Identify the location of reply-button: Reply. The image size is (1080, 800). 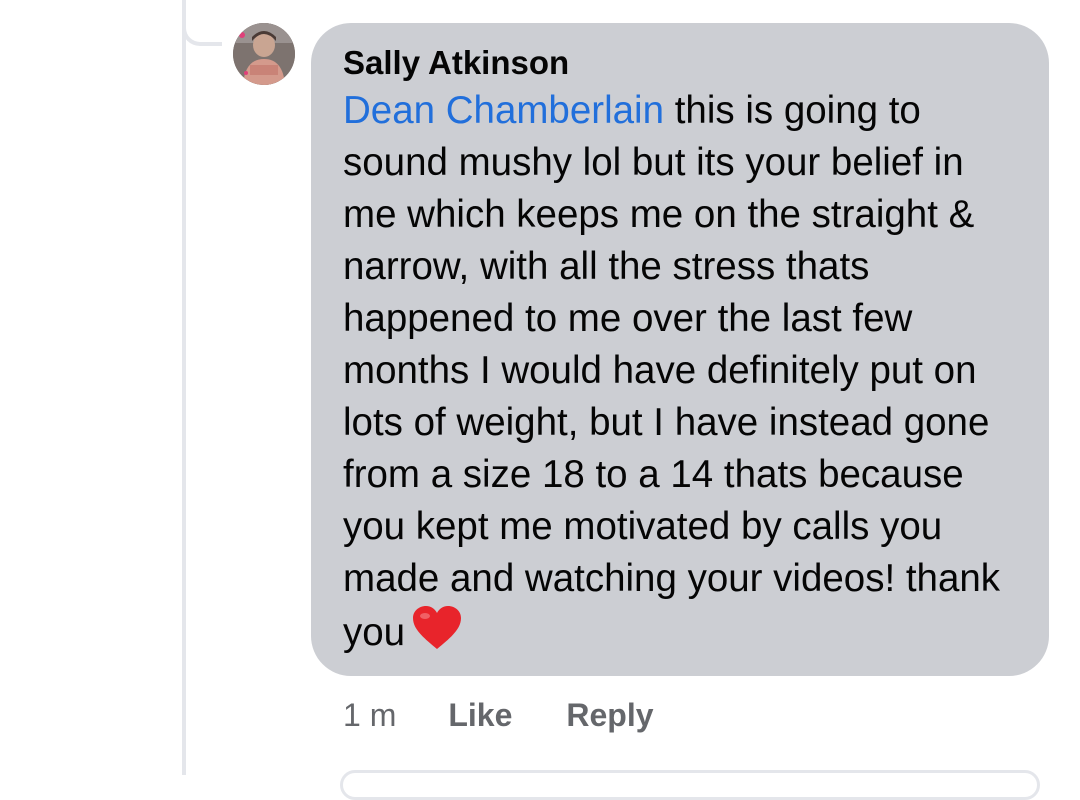
(609, 715).